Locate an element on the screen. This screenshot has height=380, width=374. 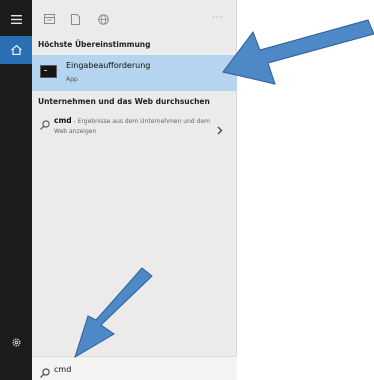
web-search-query: cmd is located at coordinates (63, 120).